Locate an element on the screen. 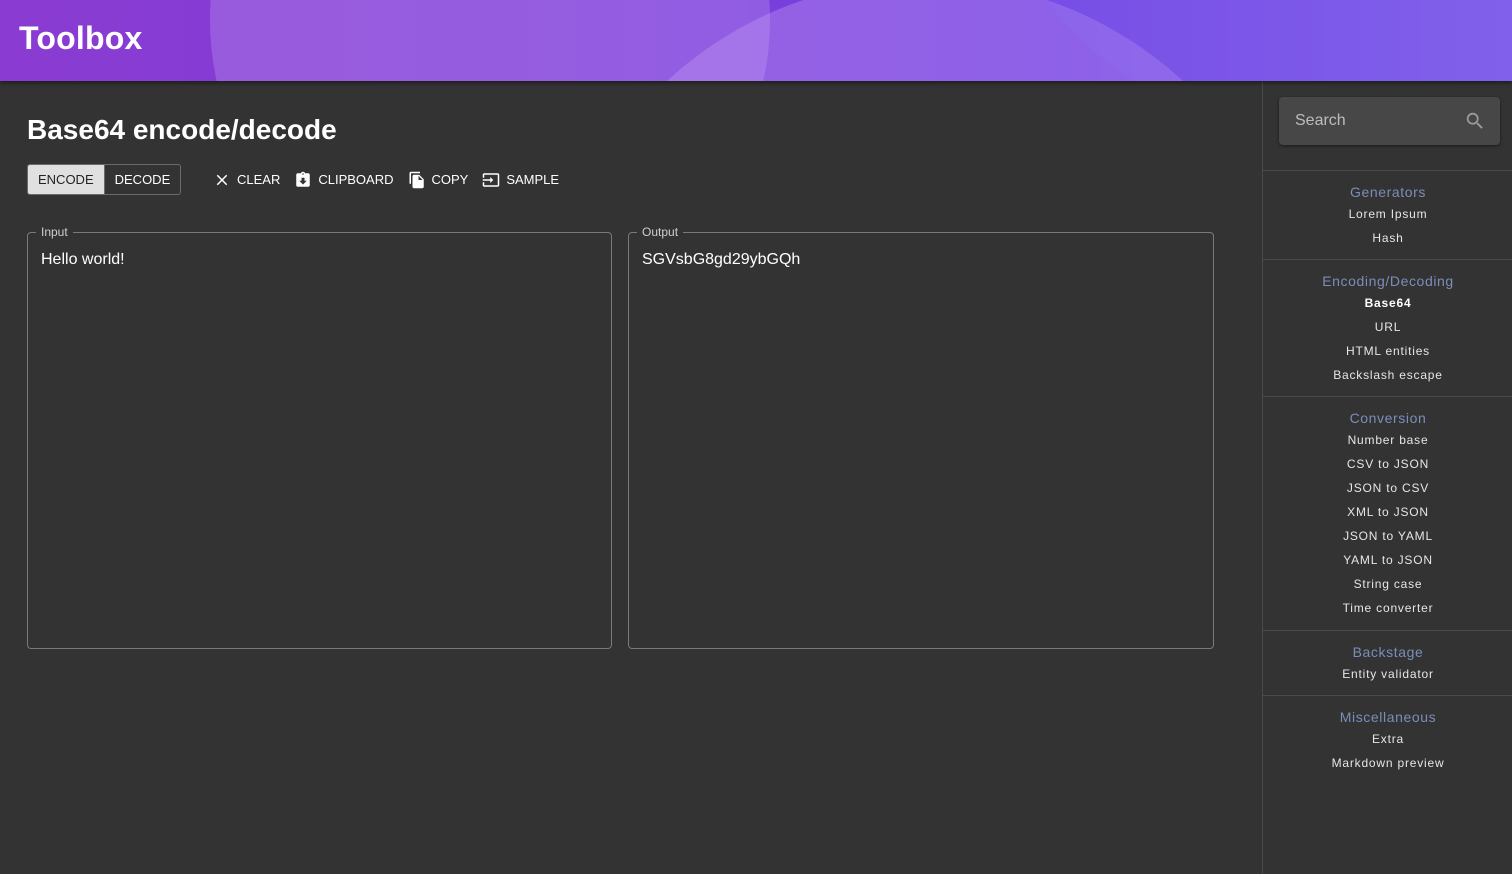 Image resolution: width=1512 pixels, height=874 pixels. action-toolbar: CLEAR CLIPBOARD COPY SAMPLE is located at coordinates (385, 179).